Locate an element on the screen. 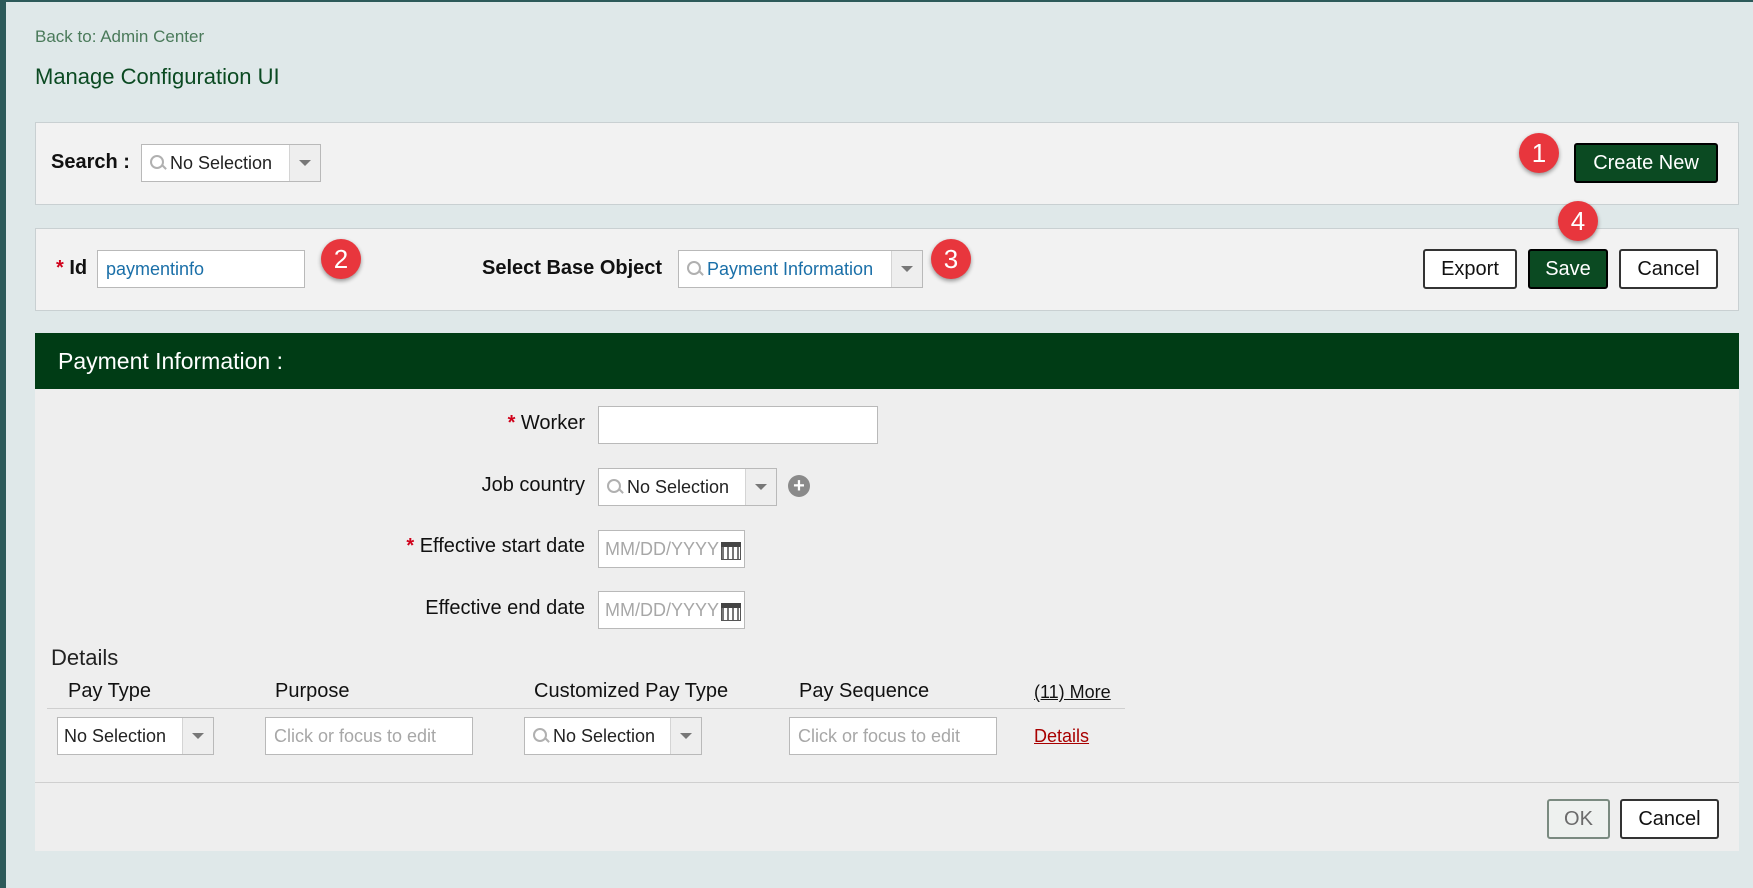  end-date-label: Effective end date is located at coordinates (505, 608).